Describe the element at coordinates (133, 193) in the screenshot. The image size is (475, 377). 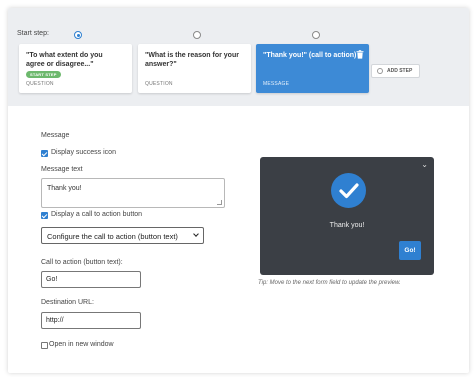
I see `message-text-input: Thank you!` at that location.